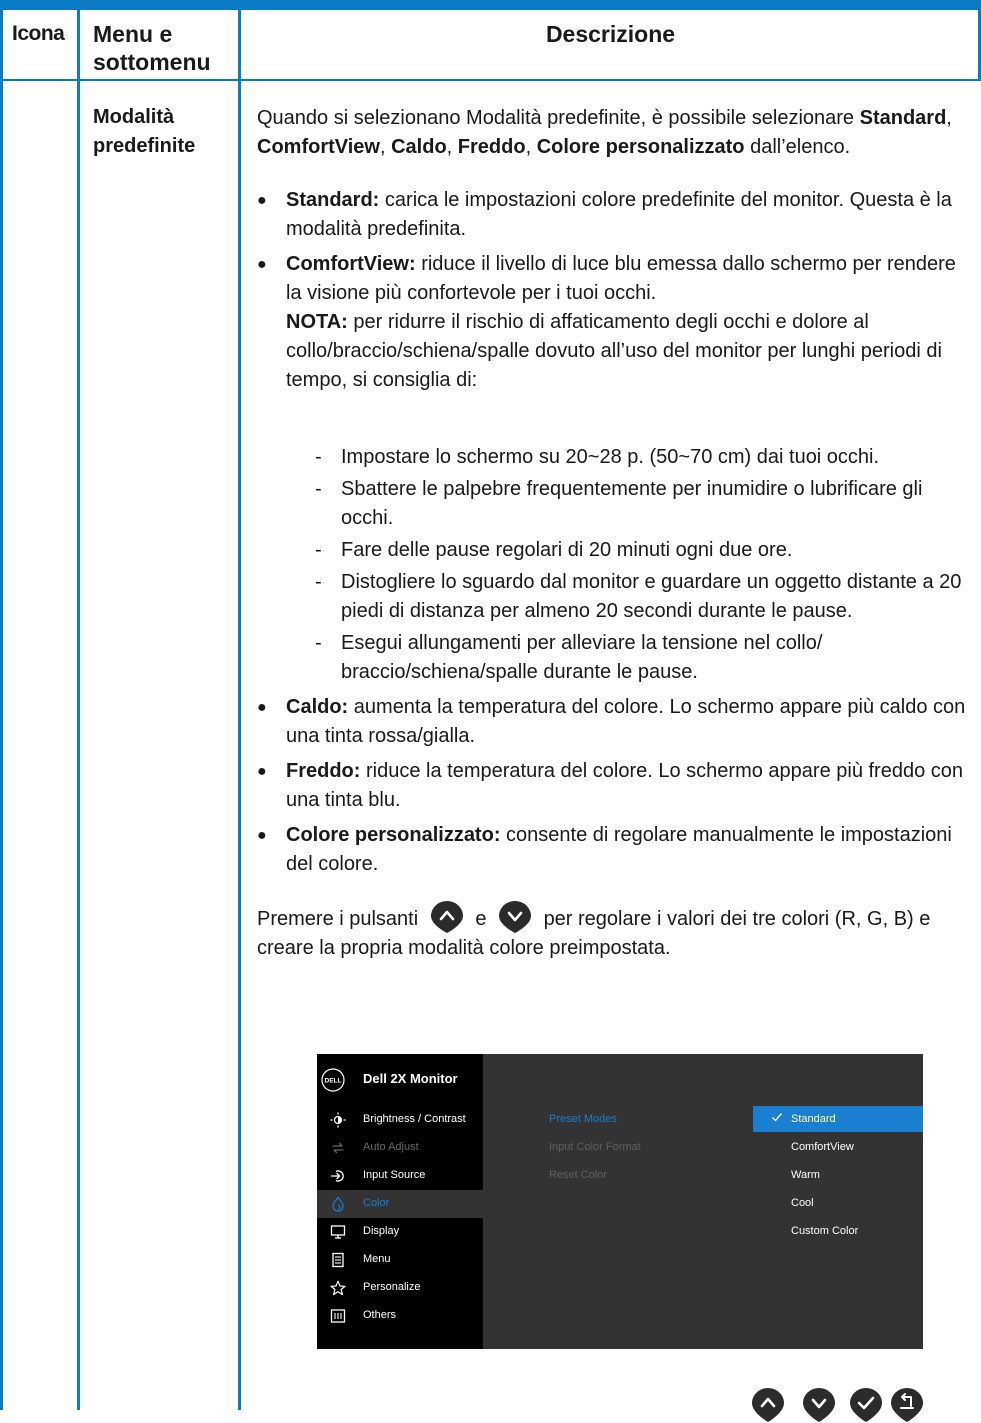 The image size is (981, 1423). What do you see at coordinates (338, 1148) in the screenshot?
I see `auto-adjust-icon` at bounding box center [338, 1148].